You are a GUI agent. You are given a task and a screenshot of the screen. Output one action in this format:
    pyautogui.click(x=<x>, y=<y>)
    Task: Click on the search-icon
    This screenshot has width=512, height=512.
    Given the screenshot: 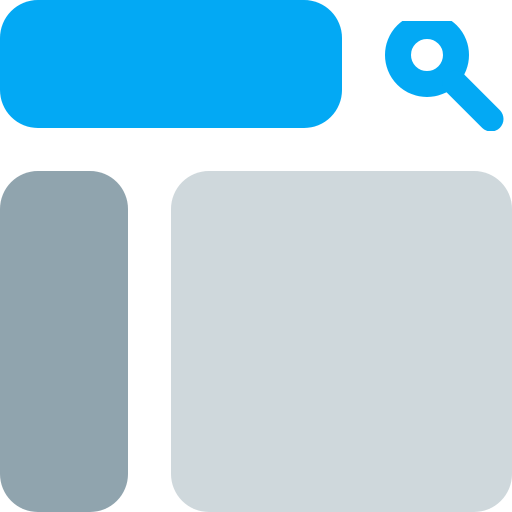 What is the action you would take?
    pyautogui.click(x=447, y=72)
    